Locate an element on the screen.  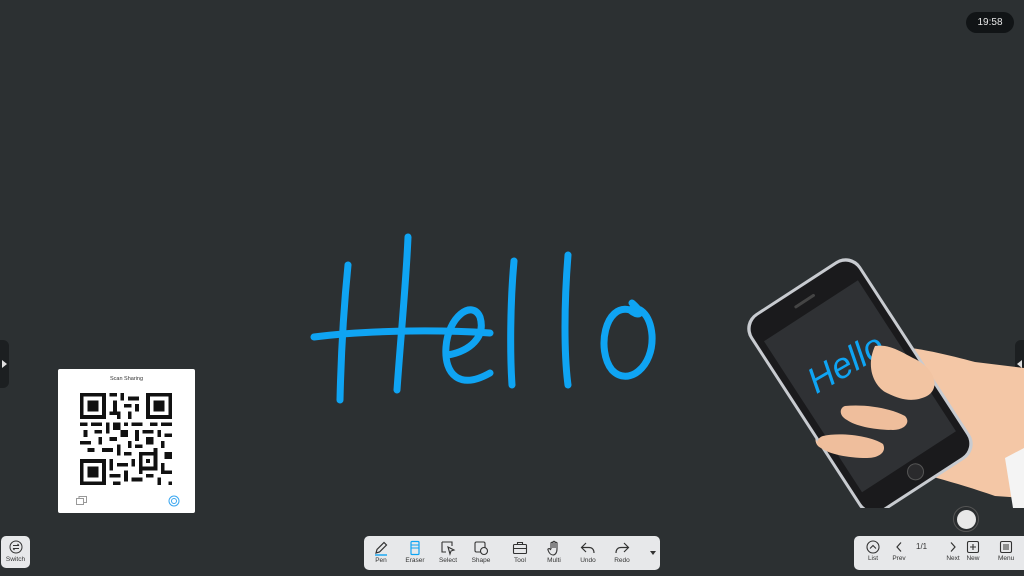
refresh-share-icon is located at coordinates (174, 501).